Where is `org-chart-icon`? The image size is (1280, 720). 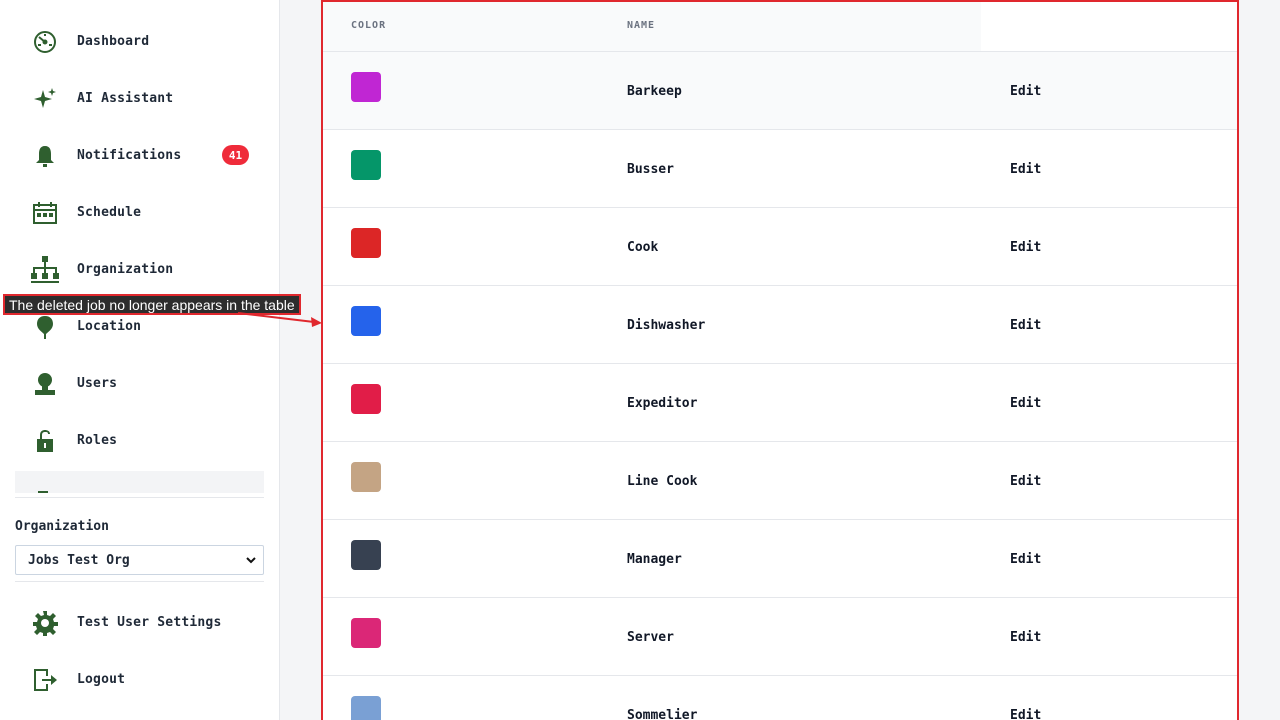 org-chart-icon is located at coordinates (45, 270).